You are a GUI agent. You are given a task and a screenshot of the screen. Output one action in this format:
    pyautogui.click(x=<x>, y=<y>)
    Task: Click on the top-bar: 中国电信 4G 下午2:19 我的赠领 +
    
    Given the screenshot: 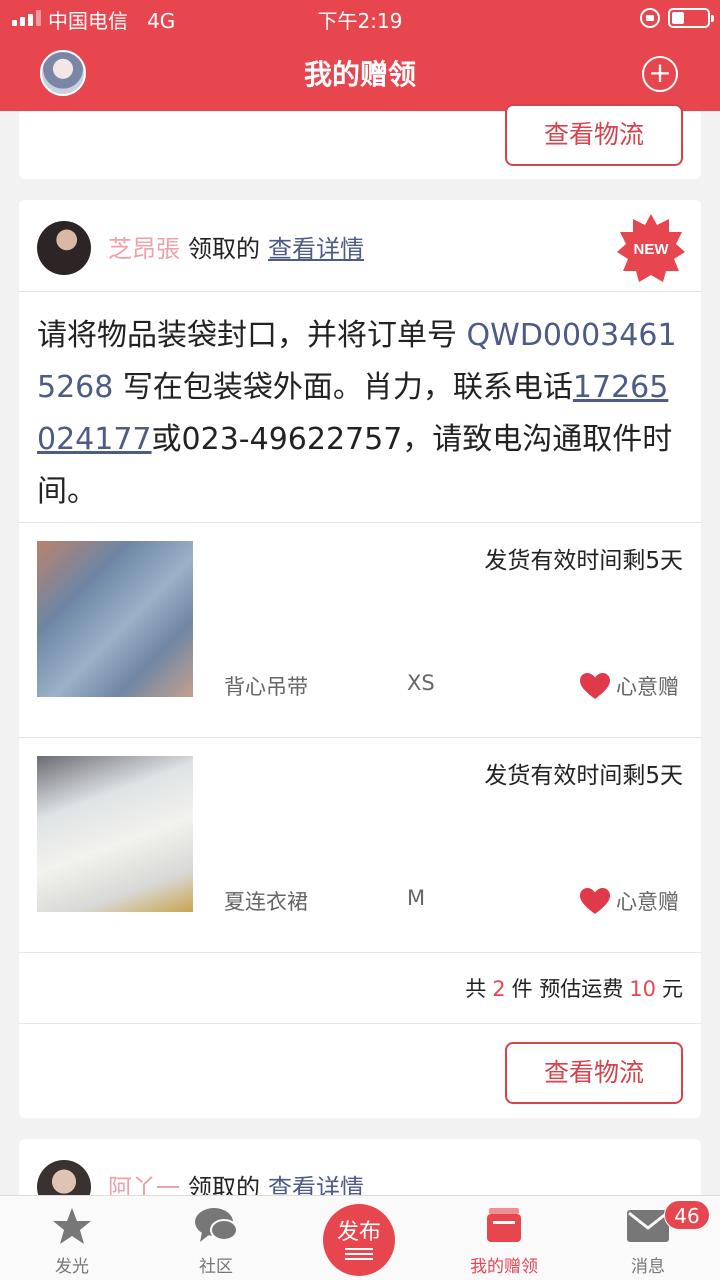 What is the action you would take?
    pyautogui.click(x=360, y=55)
    